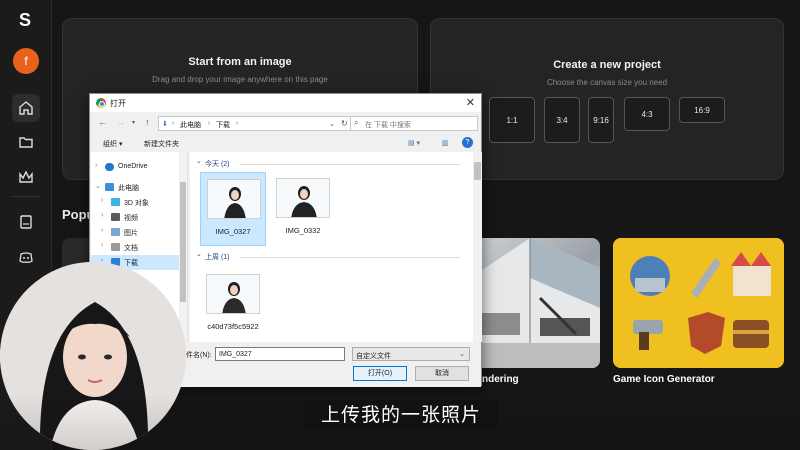 This screenshot has height=450, width=800. I want to click on popular-tile-rendering, so click(535, 303).